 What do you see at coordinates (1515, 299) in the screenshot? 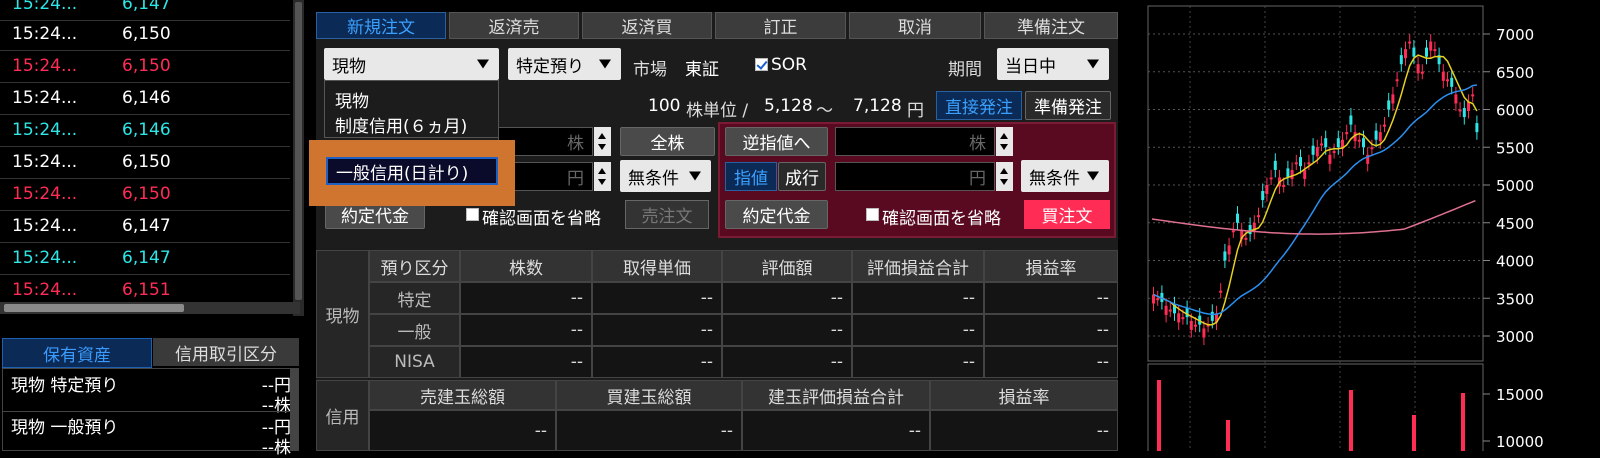
I see `price-tick-label: 3500` at bounding box center [1515, 299].